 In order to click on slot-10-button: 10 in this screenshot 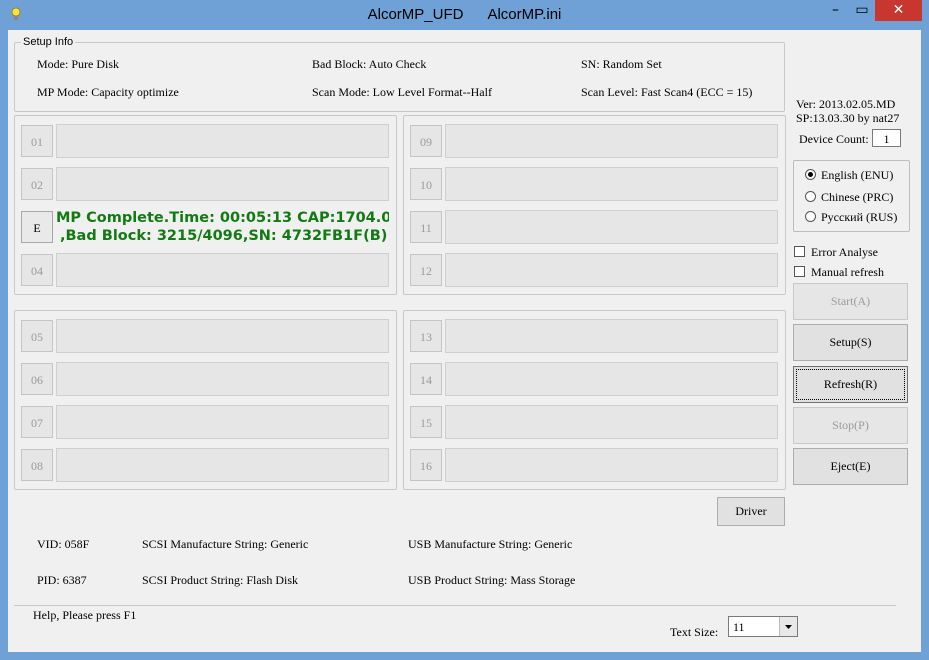, I will do `click(426, 184)`.